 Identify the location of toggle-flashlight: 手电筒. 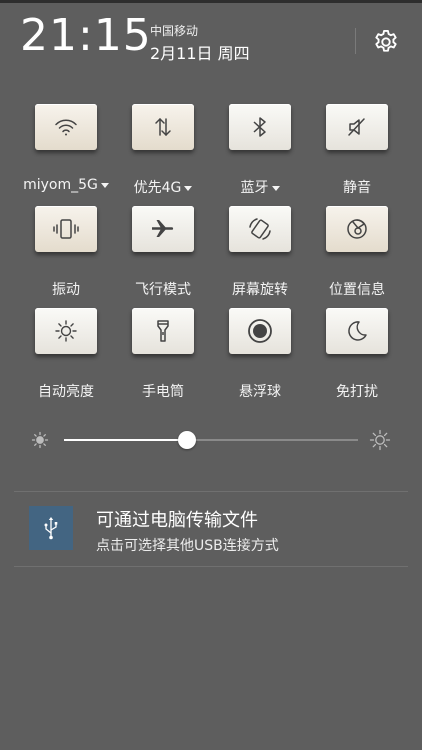
(163, 354).